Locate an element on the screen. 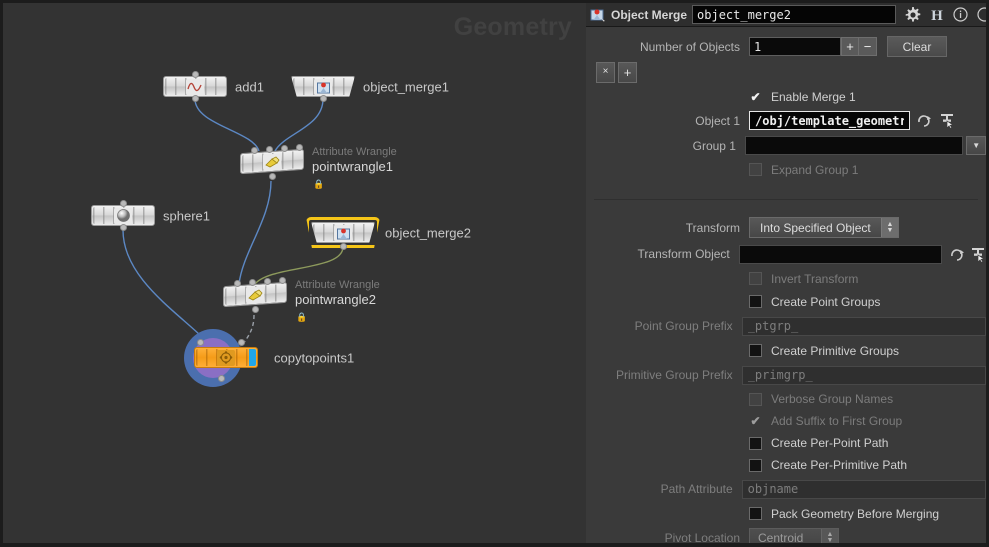  node-label: Attribute Wrangle pointwrangle1 is located at coordinates (354, 160).